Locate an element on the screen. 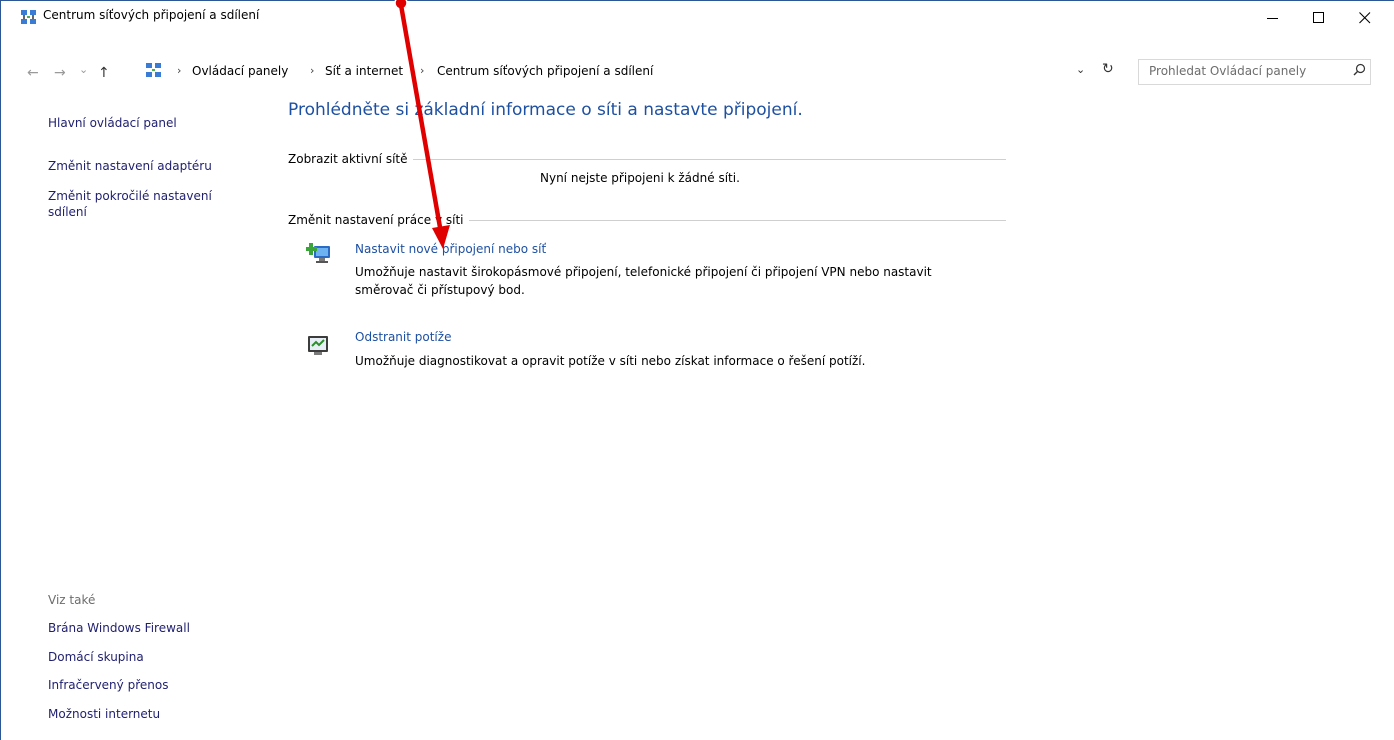  link-advanced-sharing-settings-line2: sdílení is located at coordinates (67, 212).